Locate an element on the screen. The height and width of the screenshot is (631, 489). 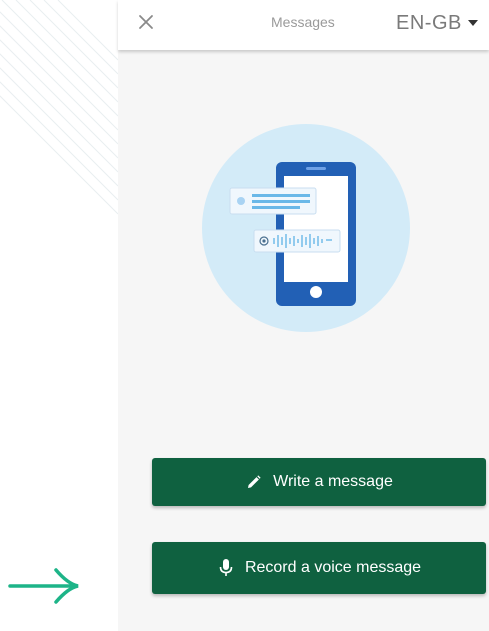
panel-header: Messages EN-GB is located at coordinates (303, 25).